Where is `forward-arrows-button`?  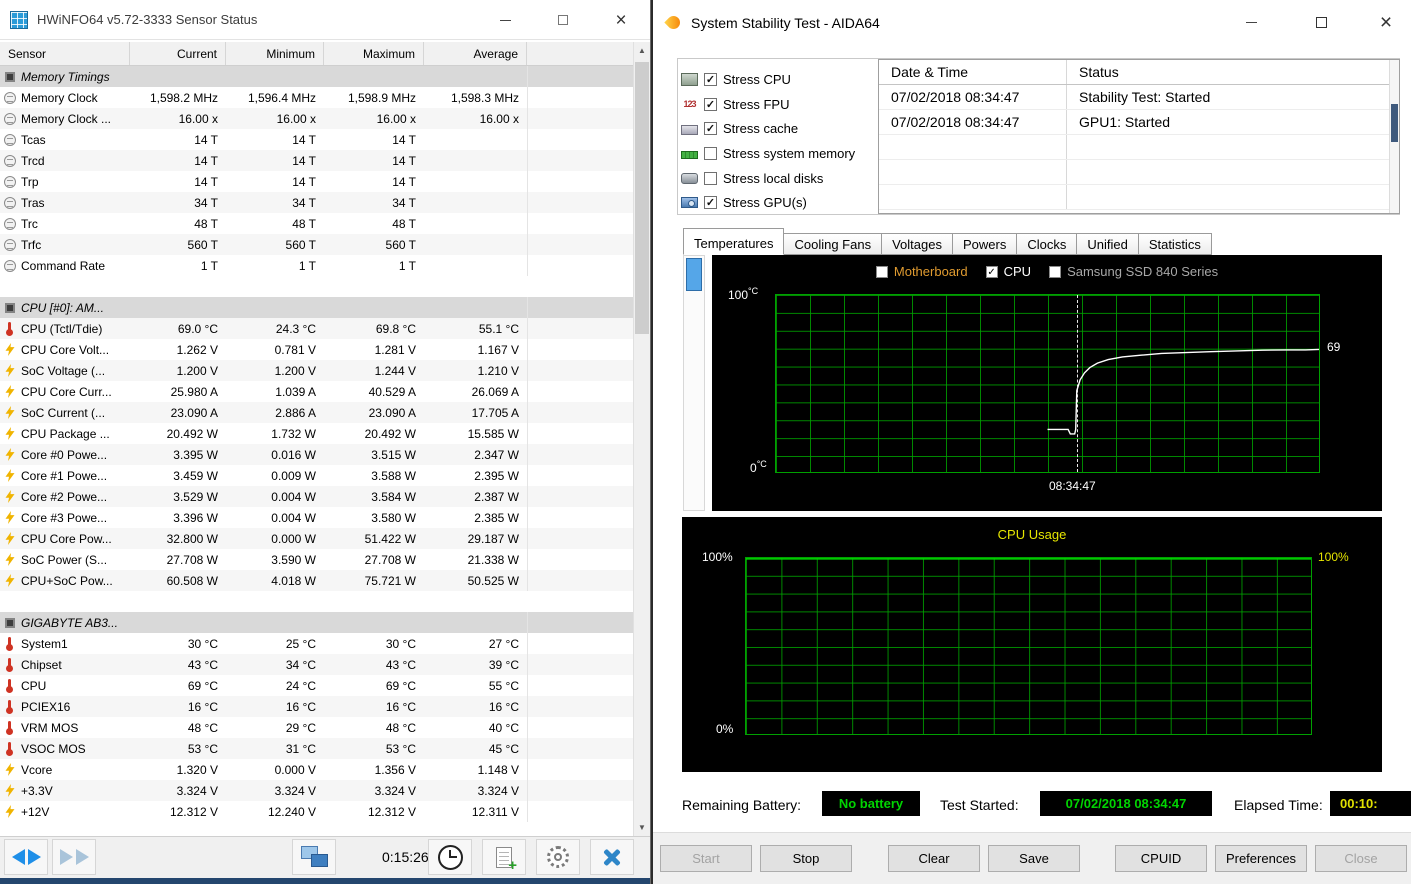 forward-arrows-button is located at coordinates (74, 857).